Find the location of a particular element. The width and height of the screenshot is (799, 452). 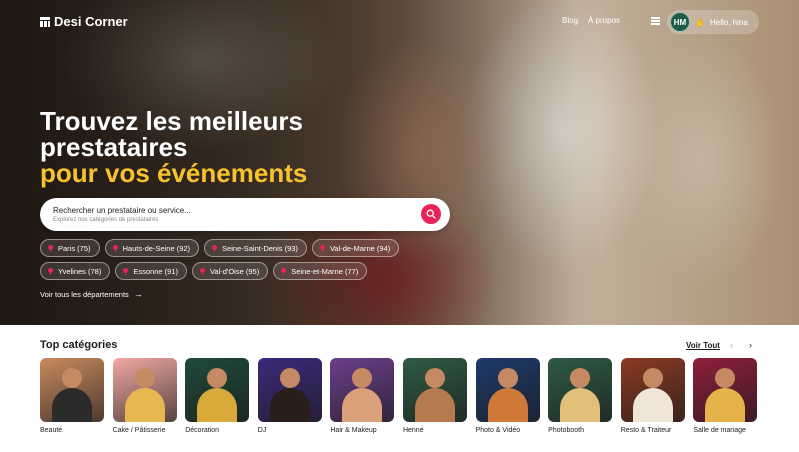

avatar: HM is located at coordinates (680, 22).